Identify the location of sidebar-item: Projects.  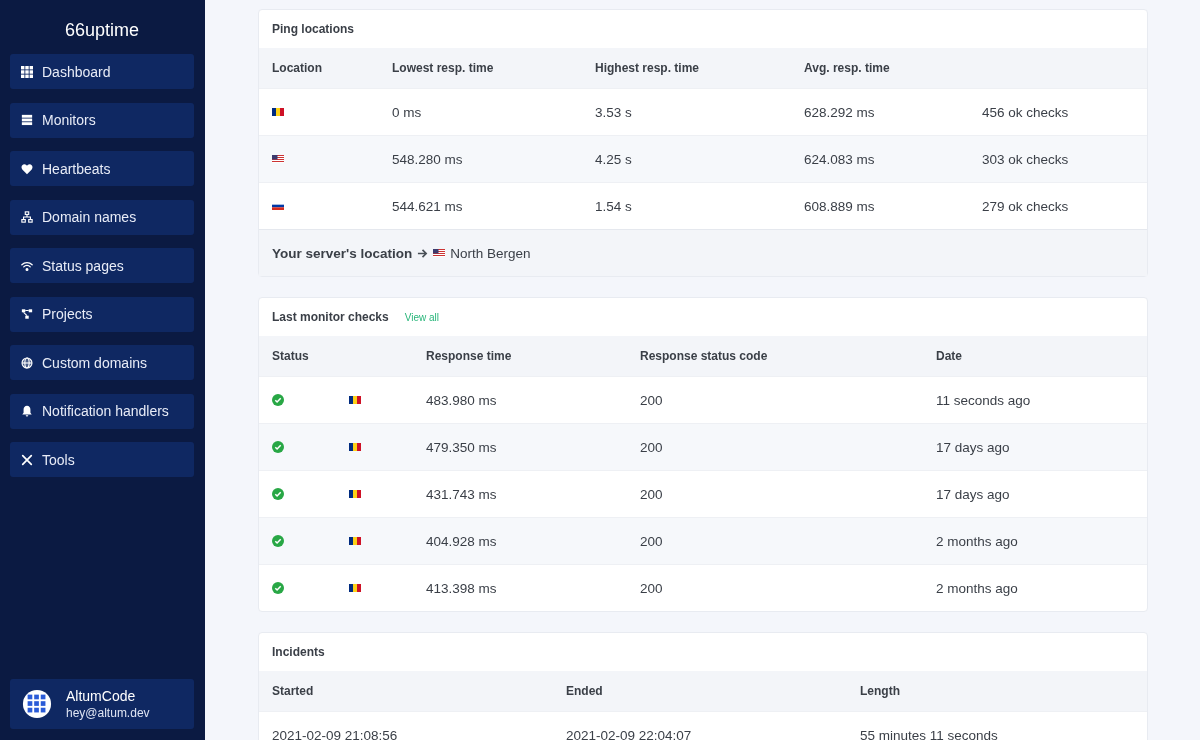
(102, 314).